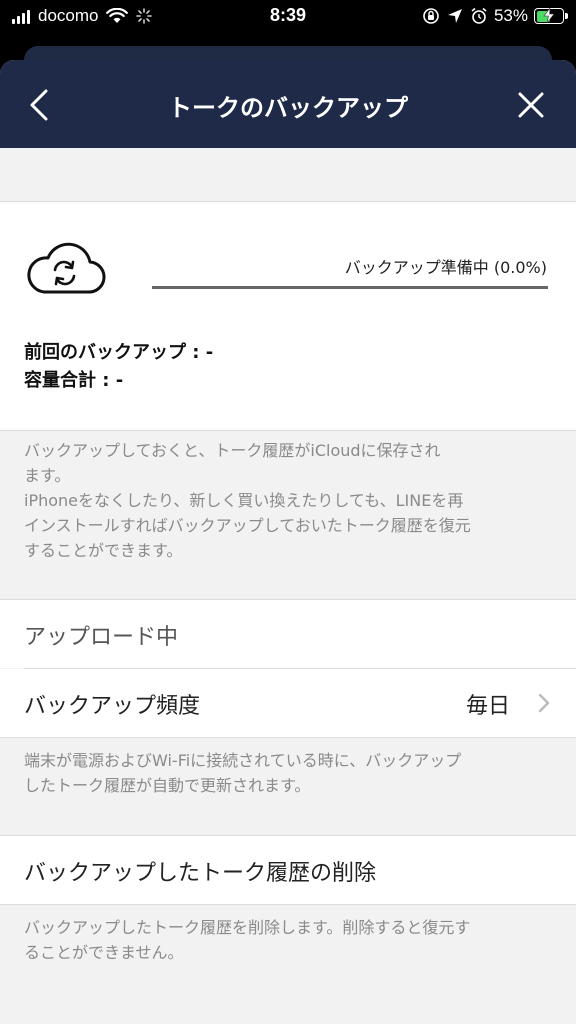 This screenshot has height=1024, width=576. What do you see at coordinates (103, 550) in the screenshot?
I see `description-line: することができます。` at bounding box center [103, 550].